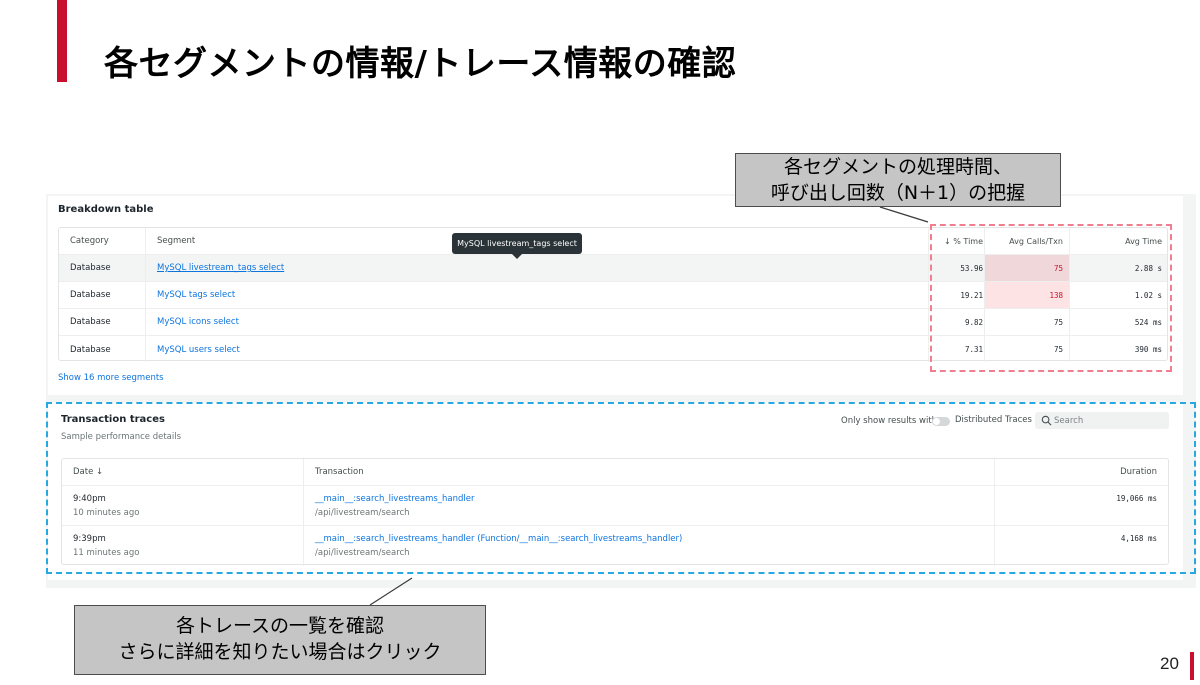 The image size is (1200, 685). I want to click on callout-text: さらに詳細を知りたい場合はクリック, so click(280, 652).